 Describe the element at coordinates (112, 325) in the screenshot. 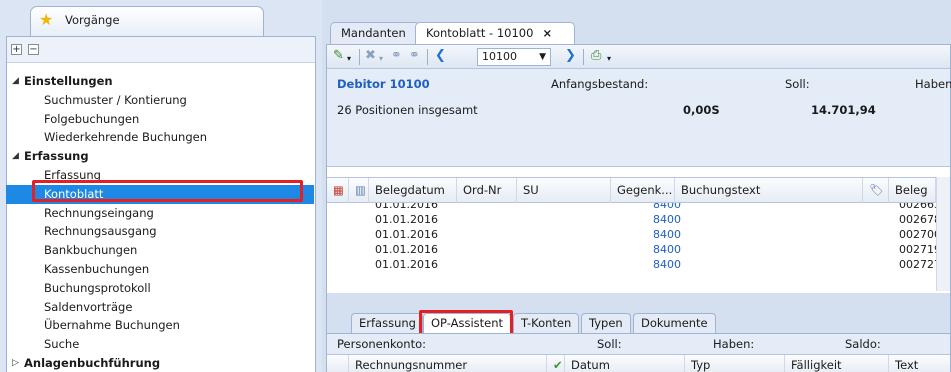

I see `tree-item-label: Übernahme Buchungen` at that location.